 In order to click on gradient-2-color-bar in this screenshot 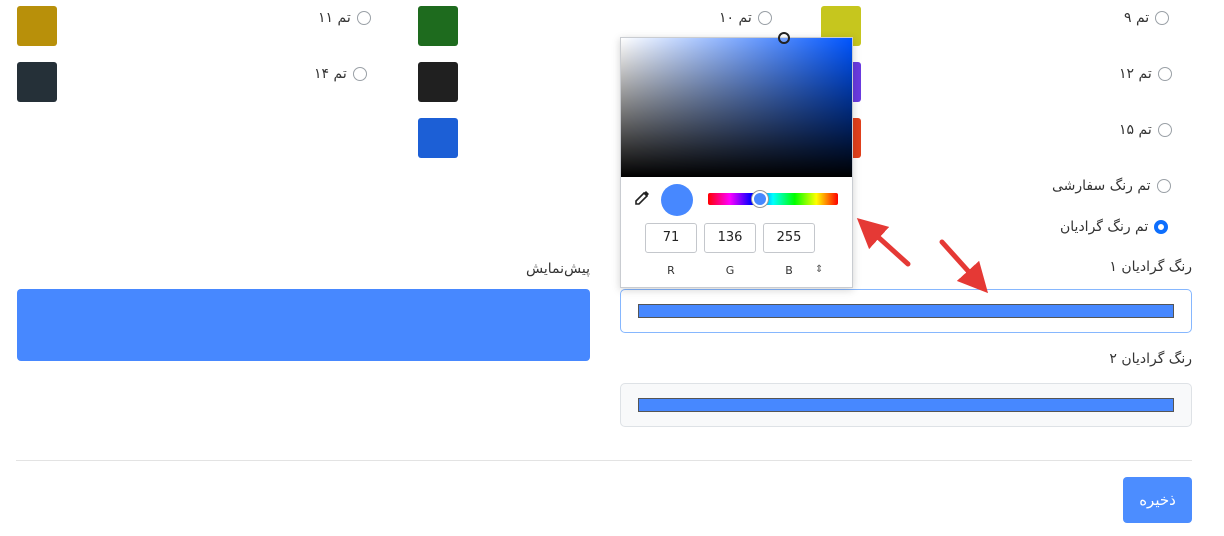, I will do `click(906, 405)`.